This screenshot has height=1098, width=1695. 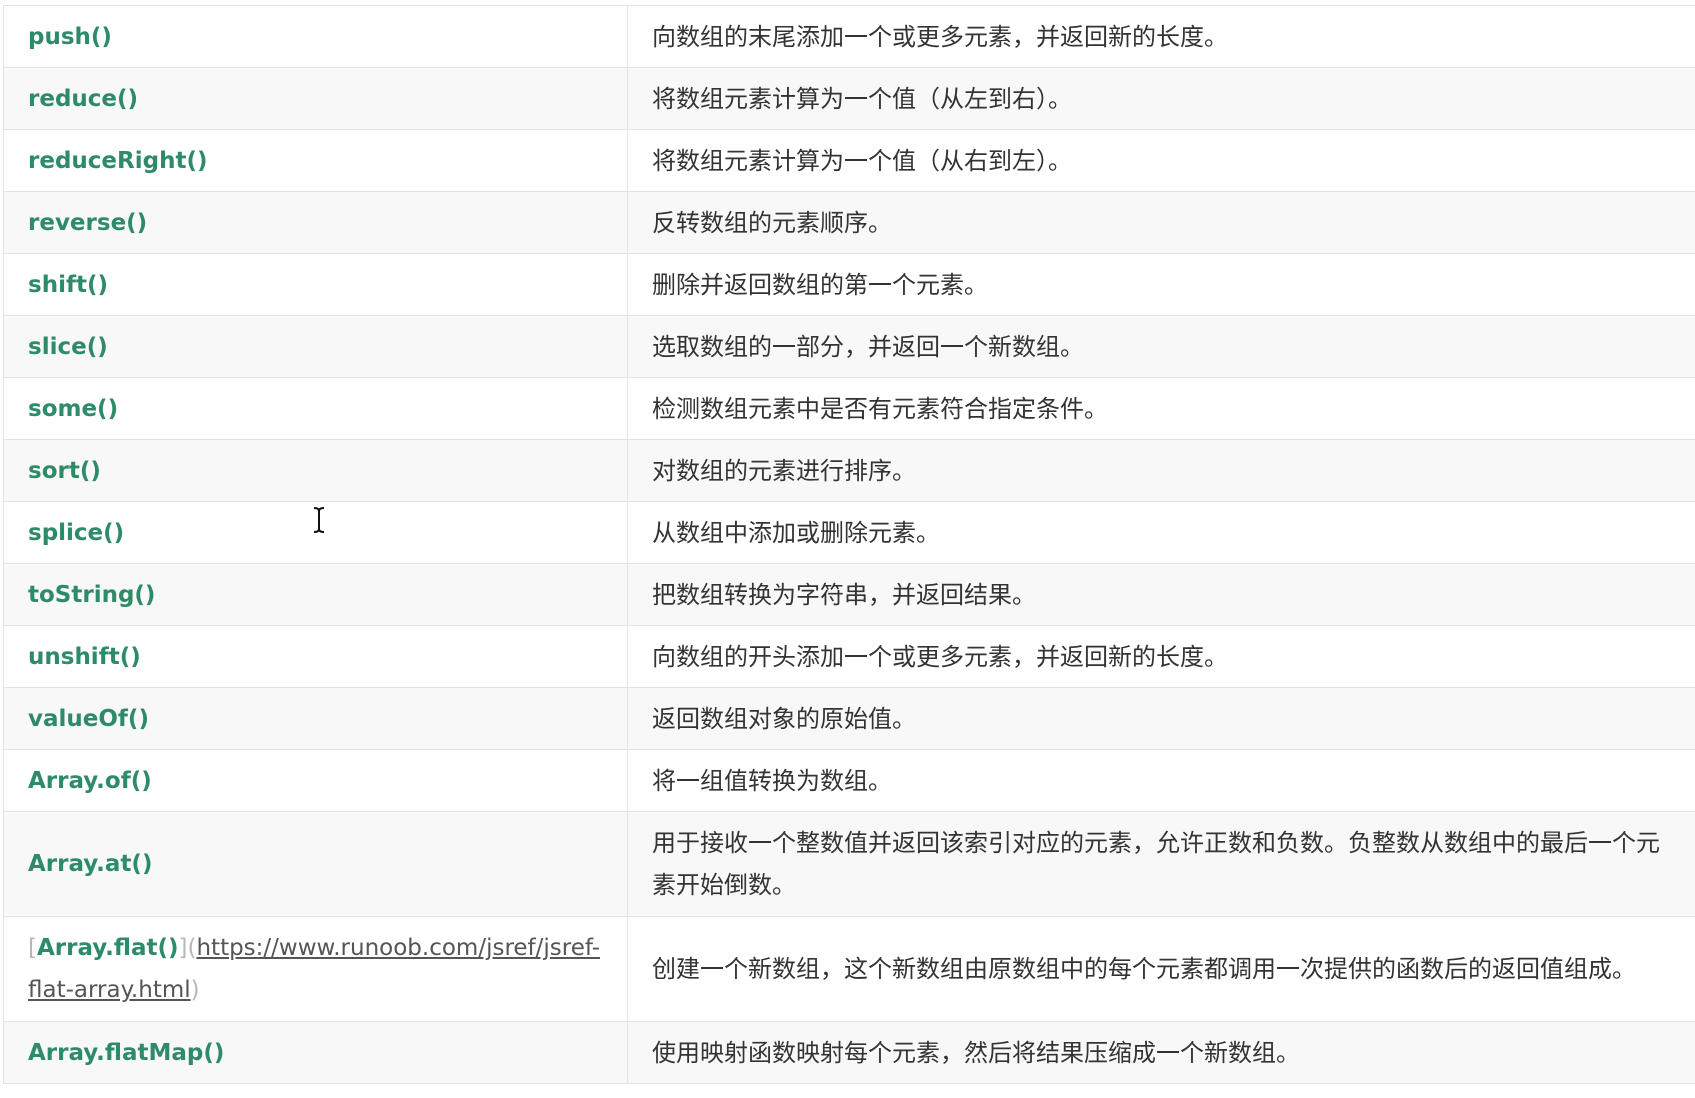 I want to click on method-description: 把数组转换为字符串，并返回结果。, so click(x=1161, y=594).